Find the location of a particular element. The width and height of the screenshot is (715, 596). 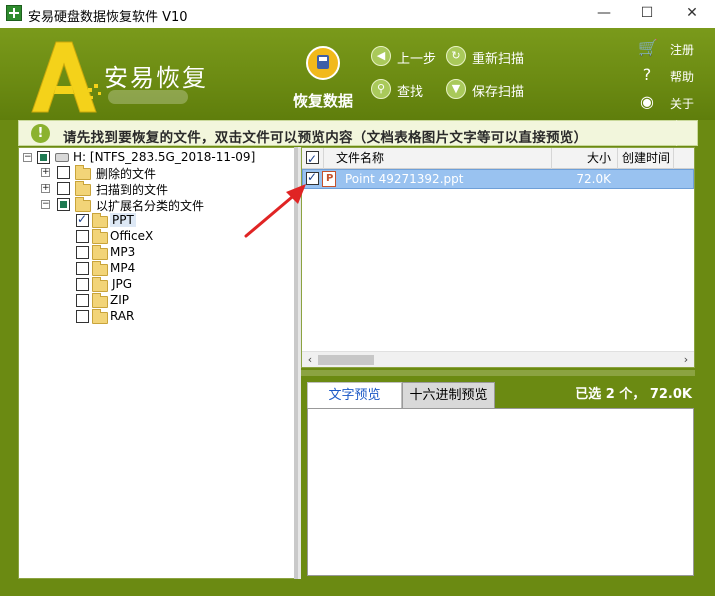

column-size: 大小 is located at coordinates (585, 158).